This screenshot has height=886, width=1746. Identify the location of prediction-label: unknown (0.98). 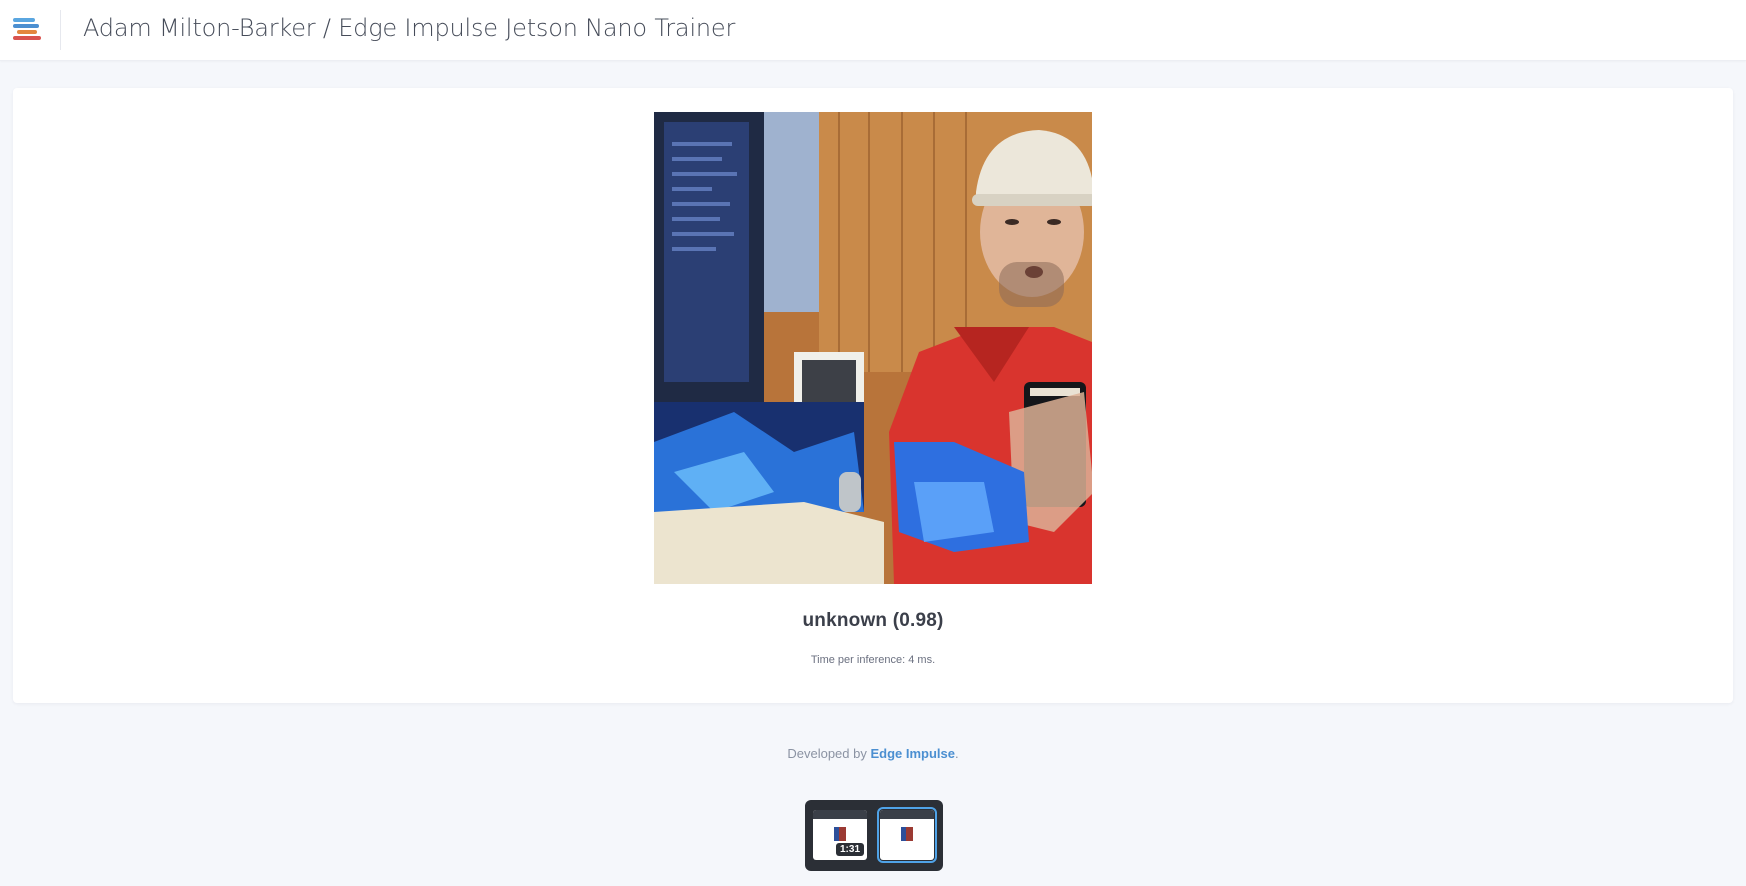
(873, 620).